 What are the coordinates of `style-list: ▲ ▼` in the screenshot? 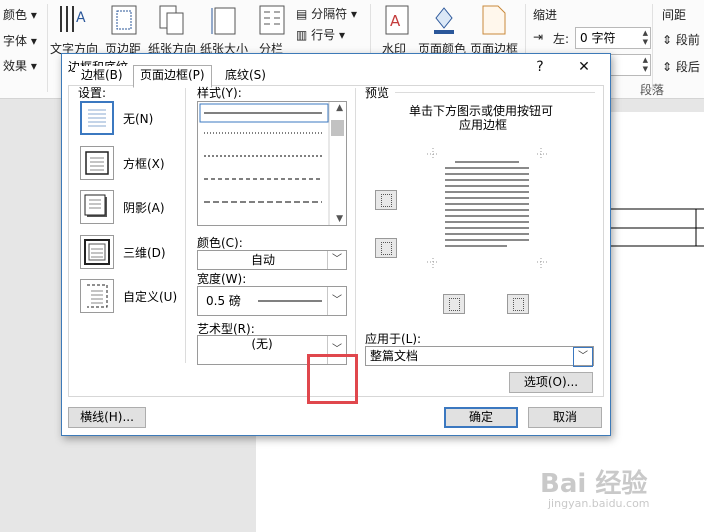 It's located at (272, 163).